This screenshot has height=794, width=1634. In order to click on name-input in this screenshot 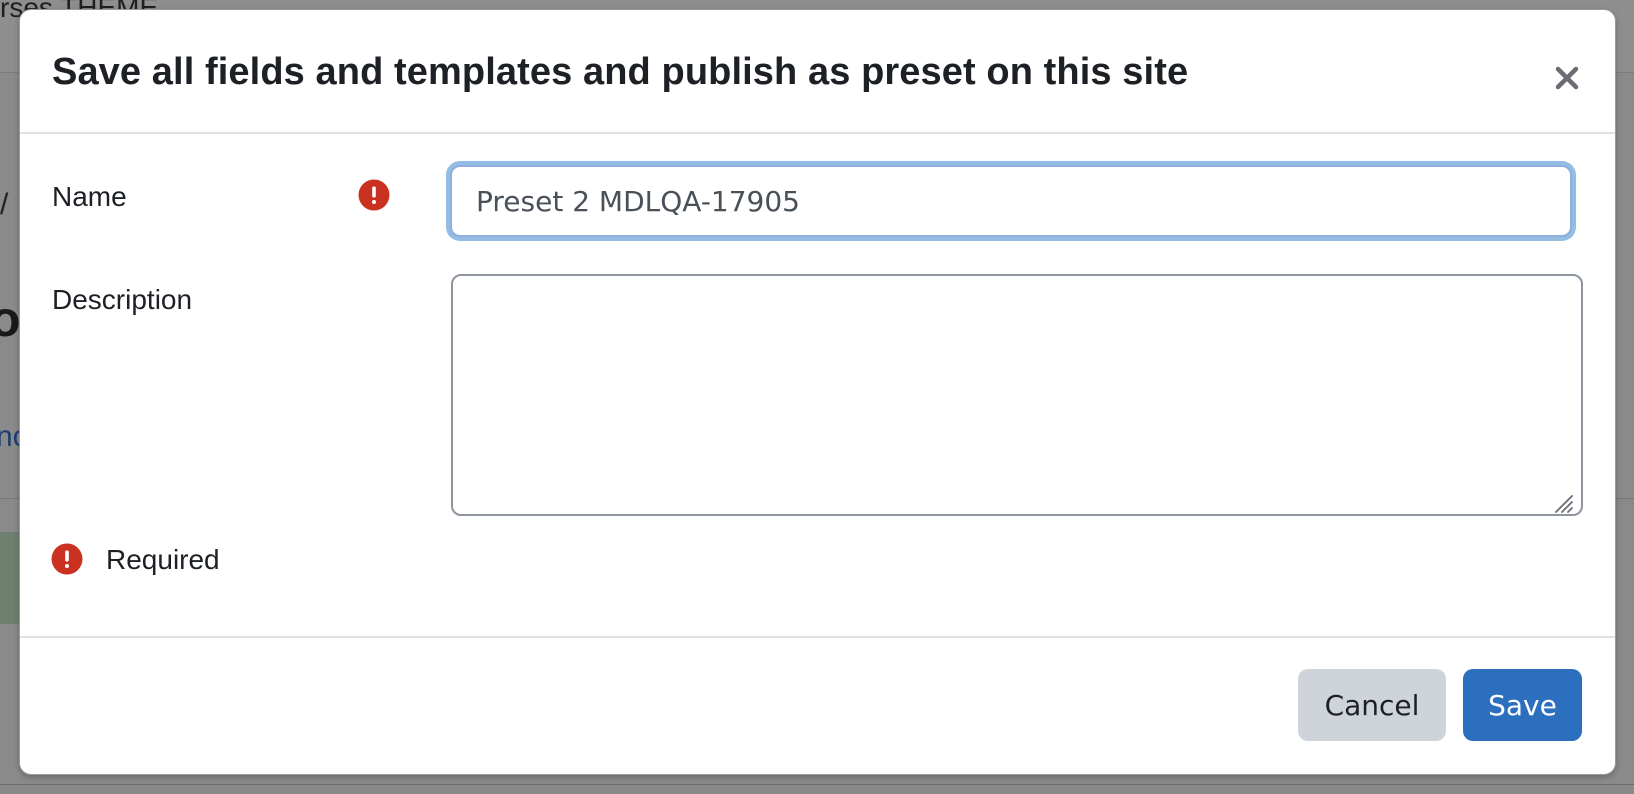, I will do `click(1011, 201)`.